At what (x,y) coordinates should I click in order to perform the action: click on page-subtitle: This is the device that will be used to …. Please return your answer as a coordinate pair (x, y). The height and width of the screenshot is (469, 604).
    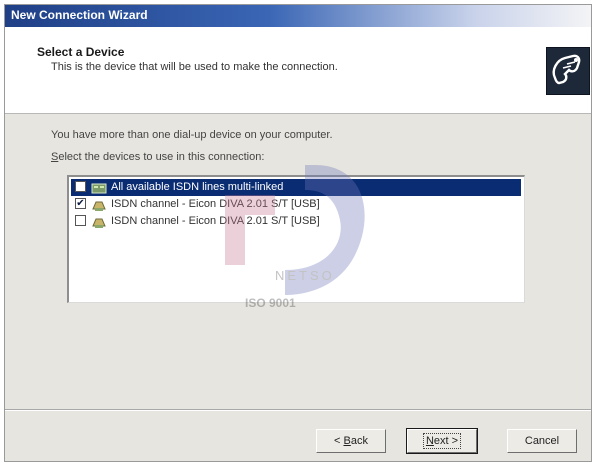
    Looking at the image, I should click on (194, 67).